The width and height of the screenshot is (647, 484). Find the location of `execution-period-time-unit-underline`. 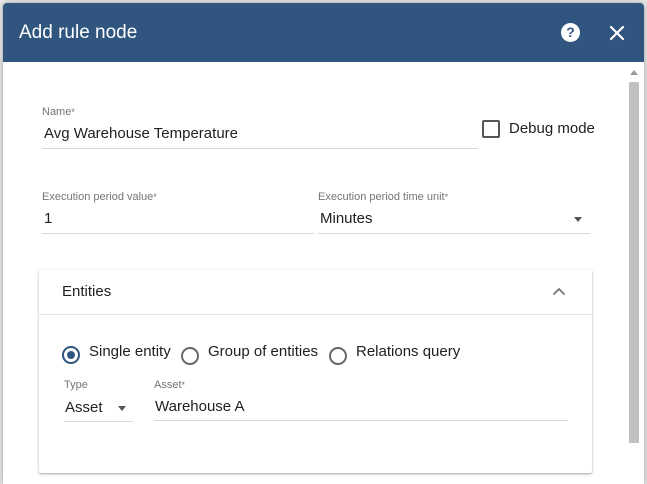

execution-period-time-unit-underline is located at coordinates (454, 233).